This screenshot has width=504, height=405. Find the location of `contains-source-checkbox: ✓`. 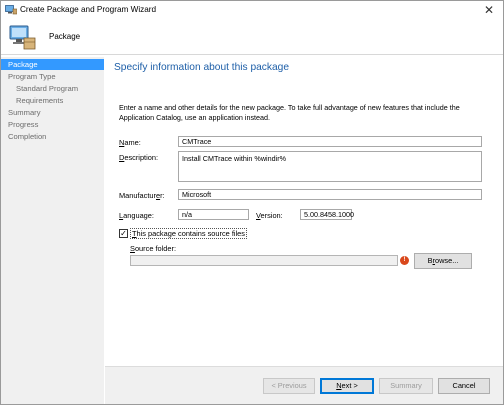

contains-source-checkbox: ✓ is located at coordinates (123, 233).